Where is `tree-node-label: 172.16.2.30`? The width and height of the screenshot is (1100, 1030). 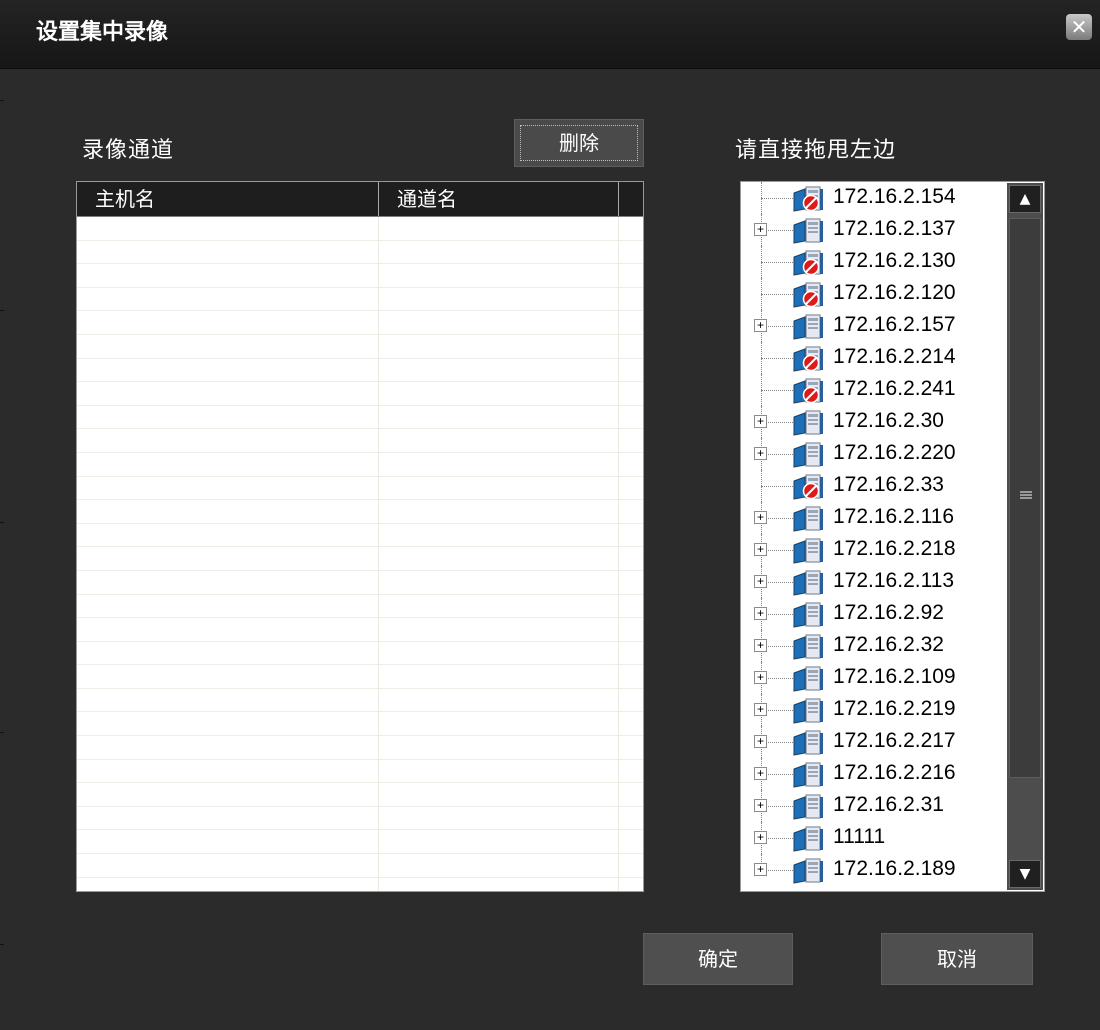
tree-node-label: 172.16.2.30 is located at coordinates (888, 421).